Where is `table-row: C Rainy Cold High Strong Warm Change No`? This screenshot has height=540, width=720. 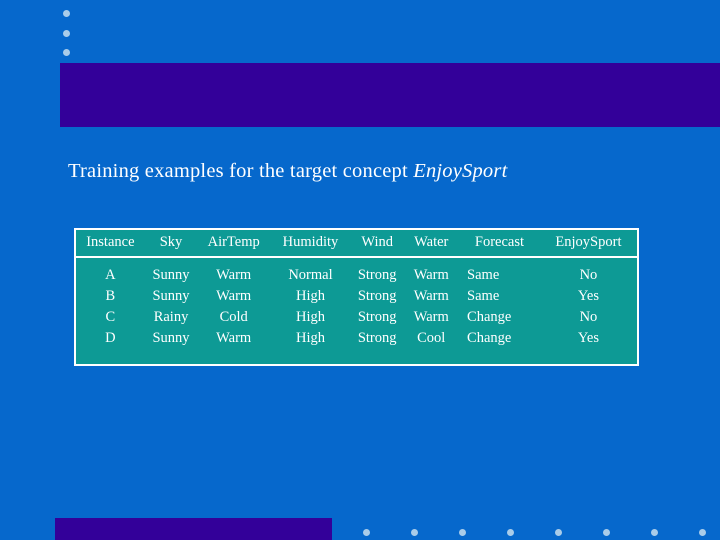 table-row: C Rainy Cold High Strong Warm Change No is located at coordinates (356, 317).